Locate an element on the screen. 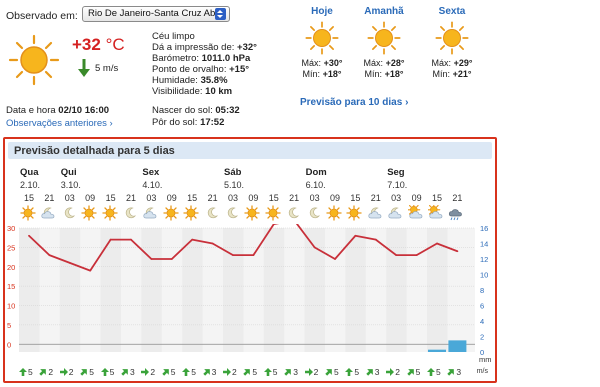 Image resolution: width=600 pixels, height=387 pixels. forecast-day-date: 2.10. is located at coordinates (30, 185).